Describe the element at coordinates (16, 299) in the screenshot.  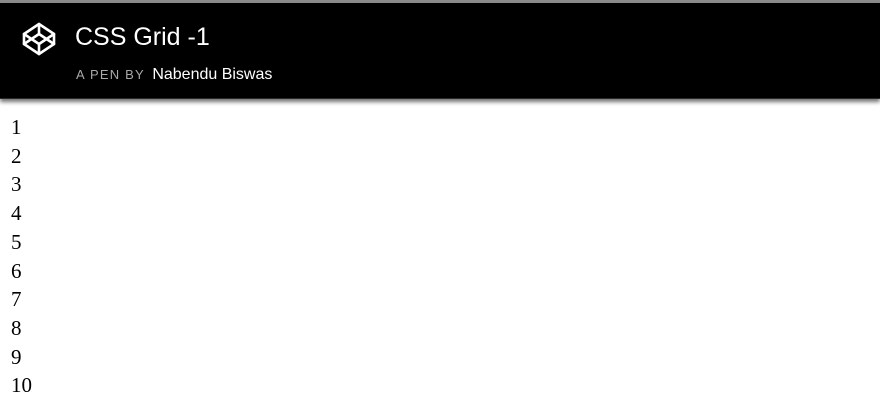
I see `grid-item: 7` at that location.